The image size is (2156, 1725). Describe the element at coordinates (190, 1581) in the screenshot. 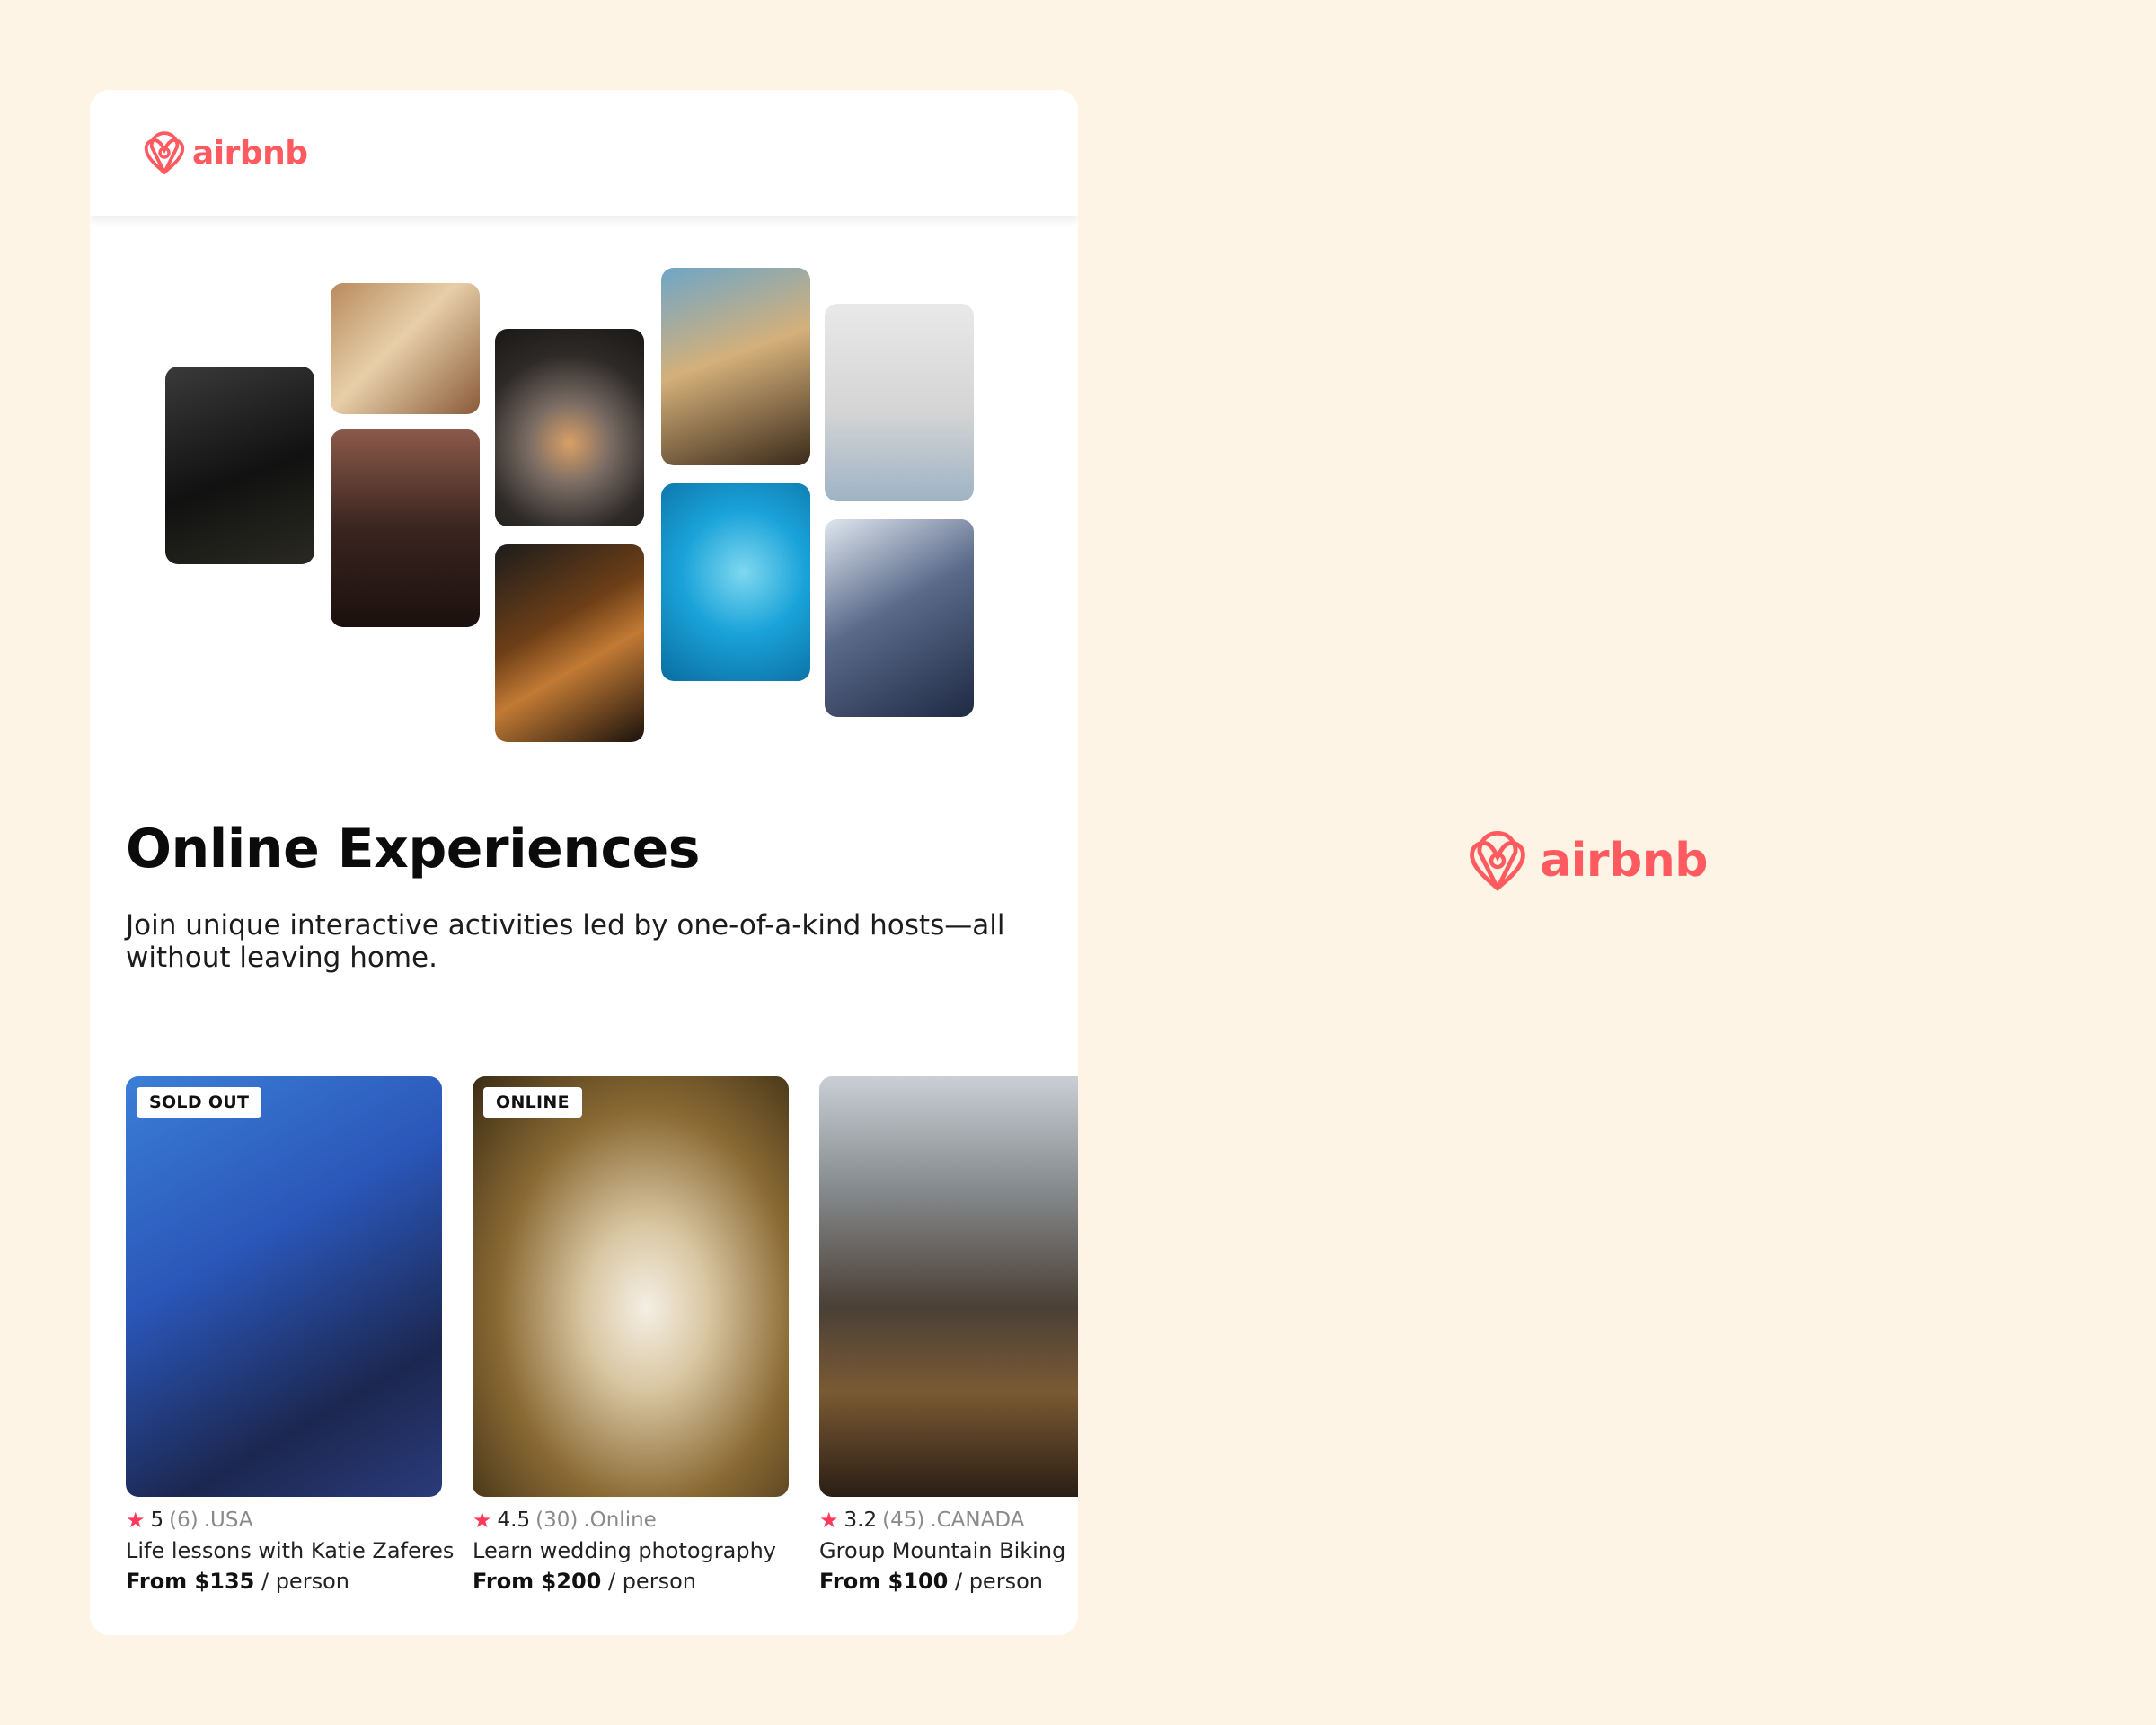

I see `price: From $135` at that location.